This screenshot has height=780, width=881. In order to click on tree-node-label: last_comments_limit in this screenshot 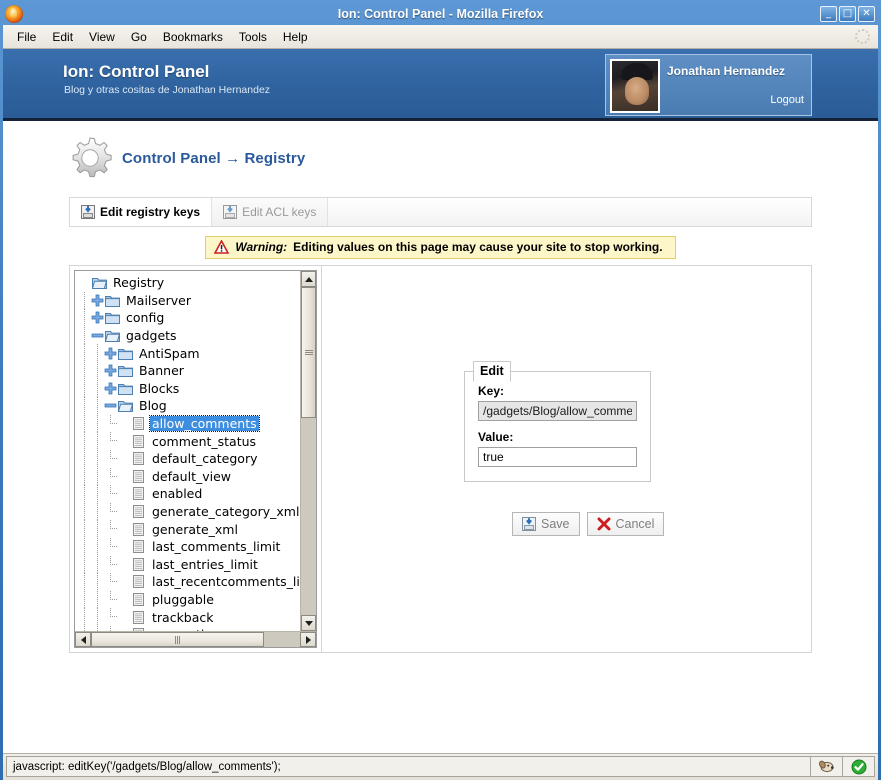, I will do `click(216, 547)`.